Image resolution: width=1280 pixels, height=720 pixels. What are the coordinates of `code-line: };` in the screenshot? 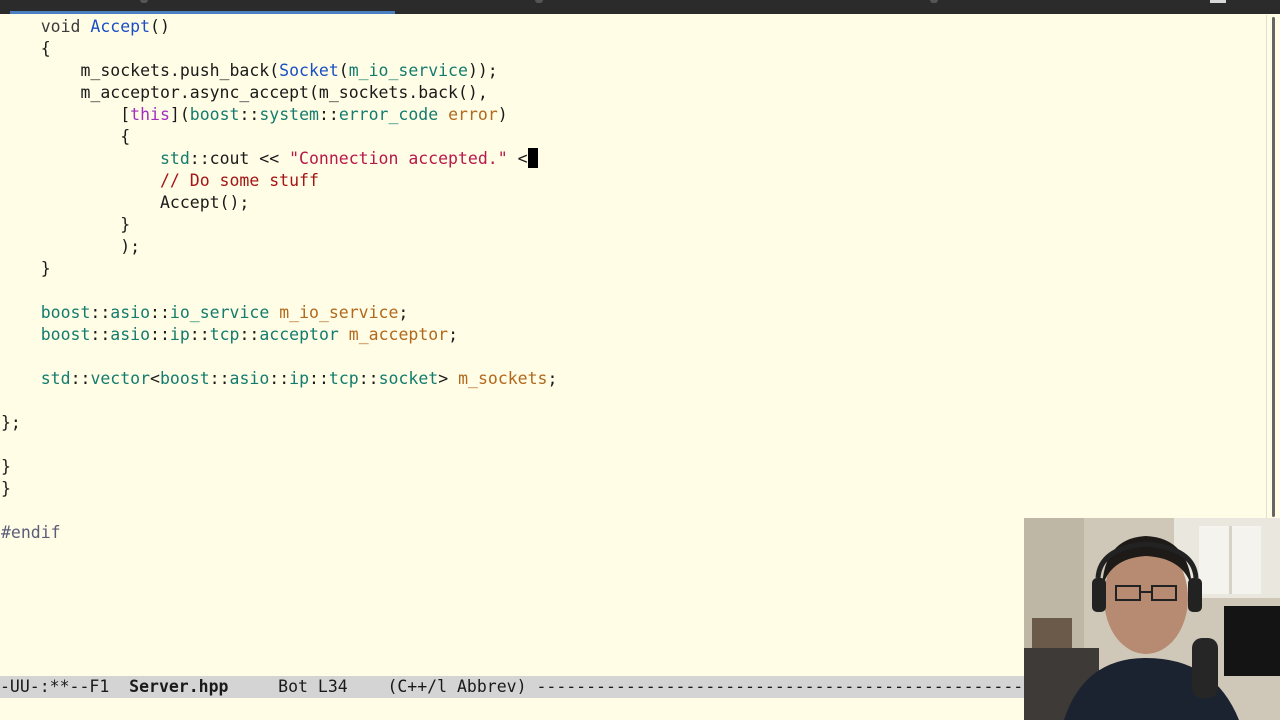 It's located at (11, 423).